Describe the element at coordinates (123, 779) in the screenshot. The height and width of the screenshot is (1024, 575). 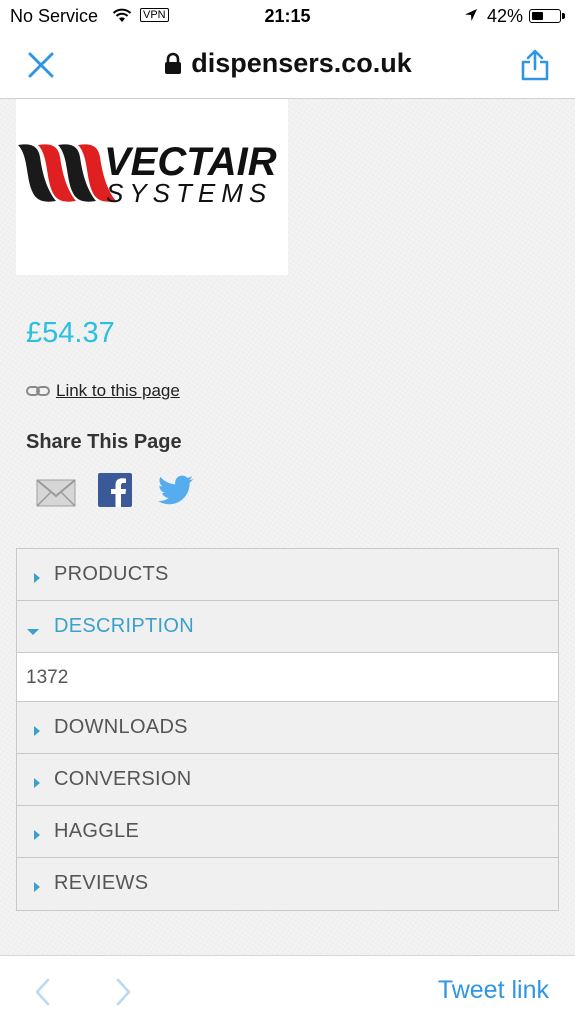
I see `accordion-label: CONVERSION` at that location.